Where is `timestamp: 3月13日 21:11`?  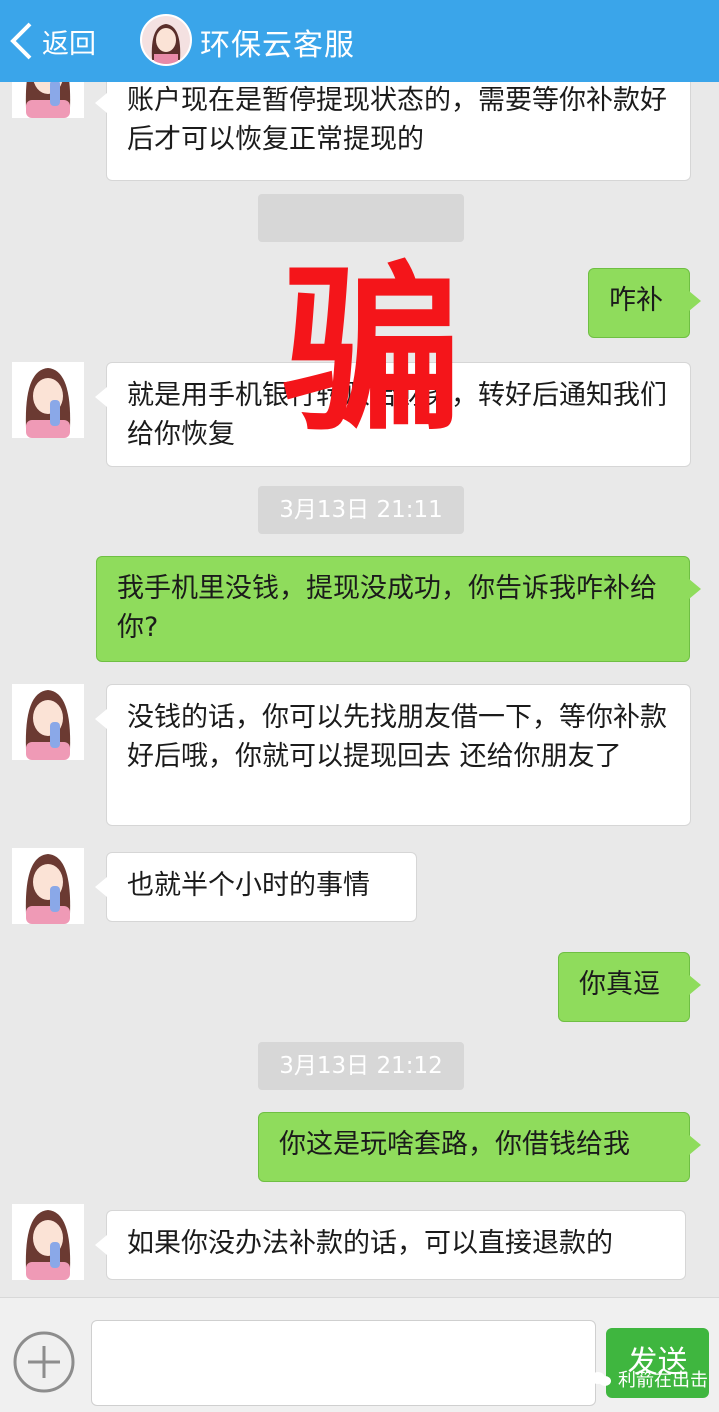 timestamp: 3月13日 21:11 is located at coordinates (361, 510).